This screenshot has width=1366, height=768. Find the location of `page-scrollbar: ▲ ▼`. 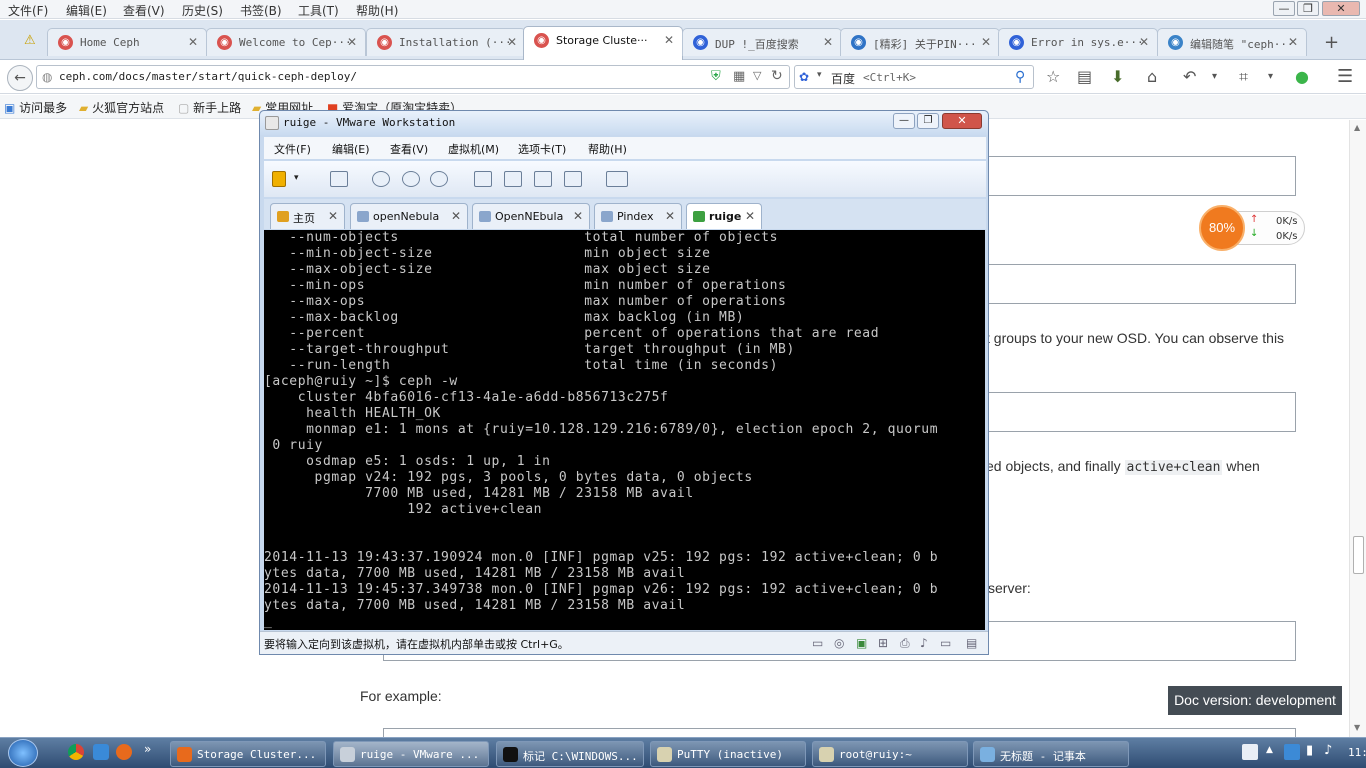

page-scrollbar: ▲ ▼ is located at coordinates (1357, 428).